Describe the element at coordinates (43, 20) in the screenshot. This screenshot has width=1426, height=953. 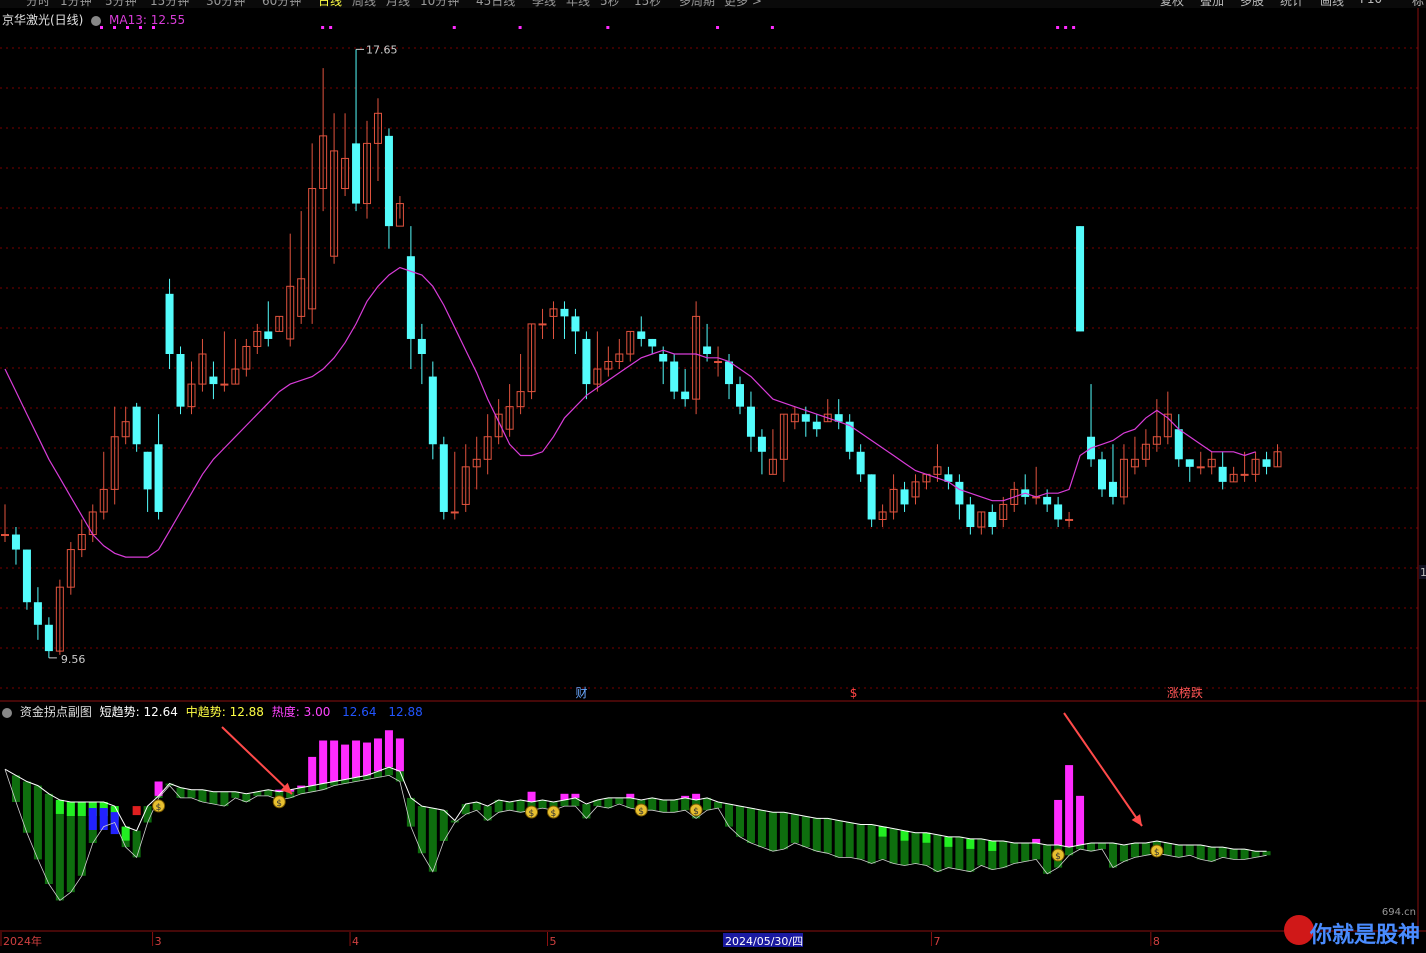
I see `stock-name: 京华激光(日线)` at that location.